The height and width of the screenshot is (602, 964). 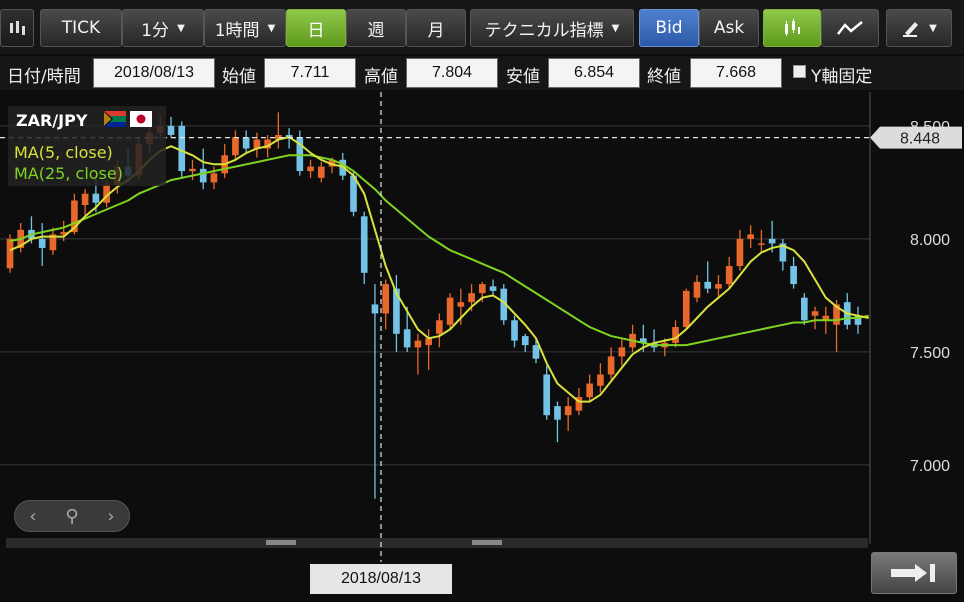 I want to click on y-axis-fixed-checkbox, so click(x=799, y=71).